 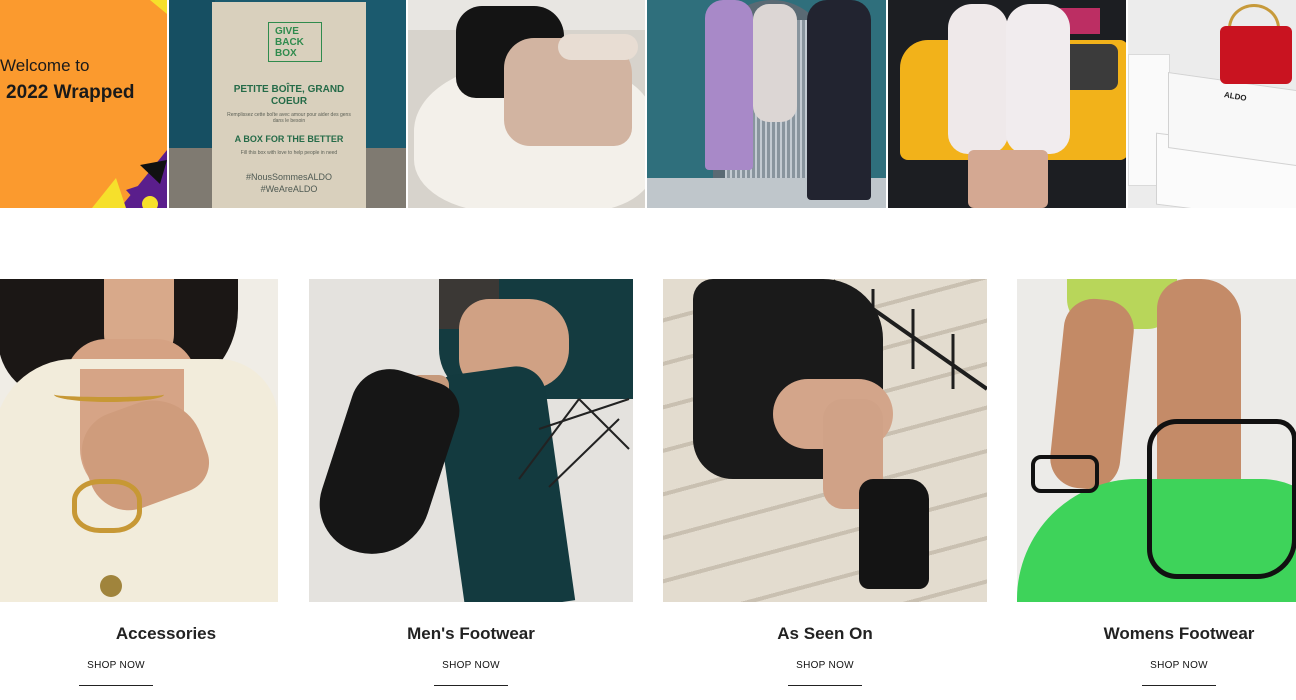 I want to click on shop-now-as-seen-on-link: SHOP NOW, so click(x=825, y=673).